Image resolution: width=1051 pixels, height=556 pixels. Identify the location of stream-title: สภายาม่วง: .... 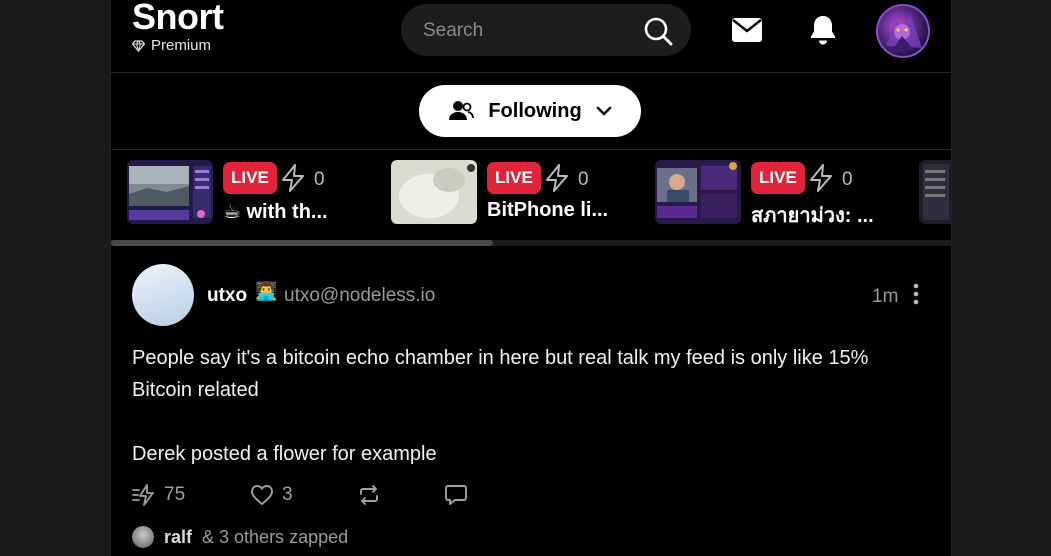
(812, 216).